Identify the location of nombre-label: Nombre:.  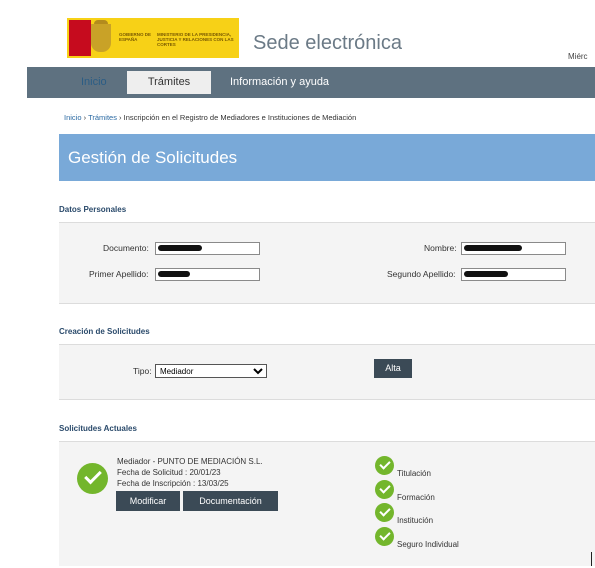
(440, 248).